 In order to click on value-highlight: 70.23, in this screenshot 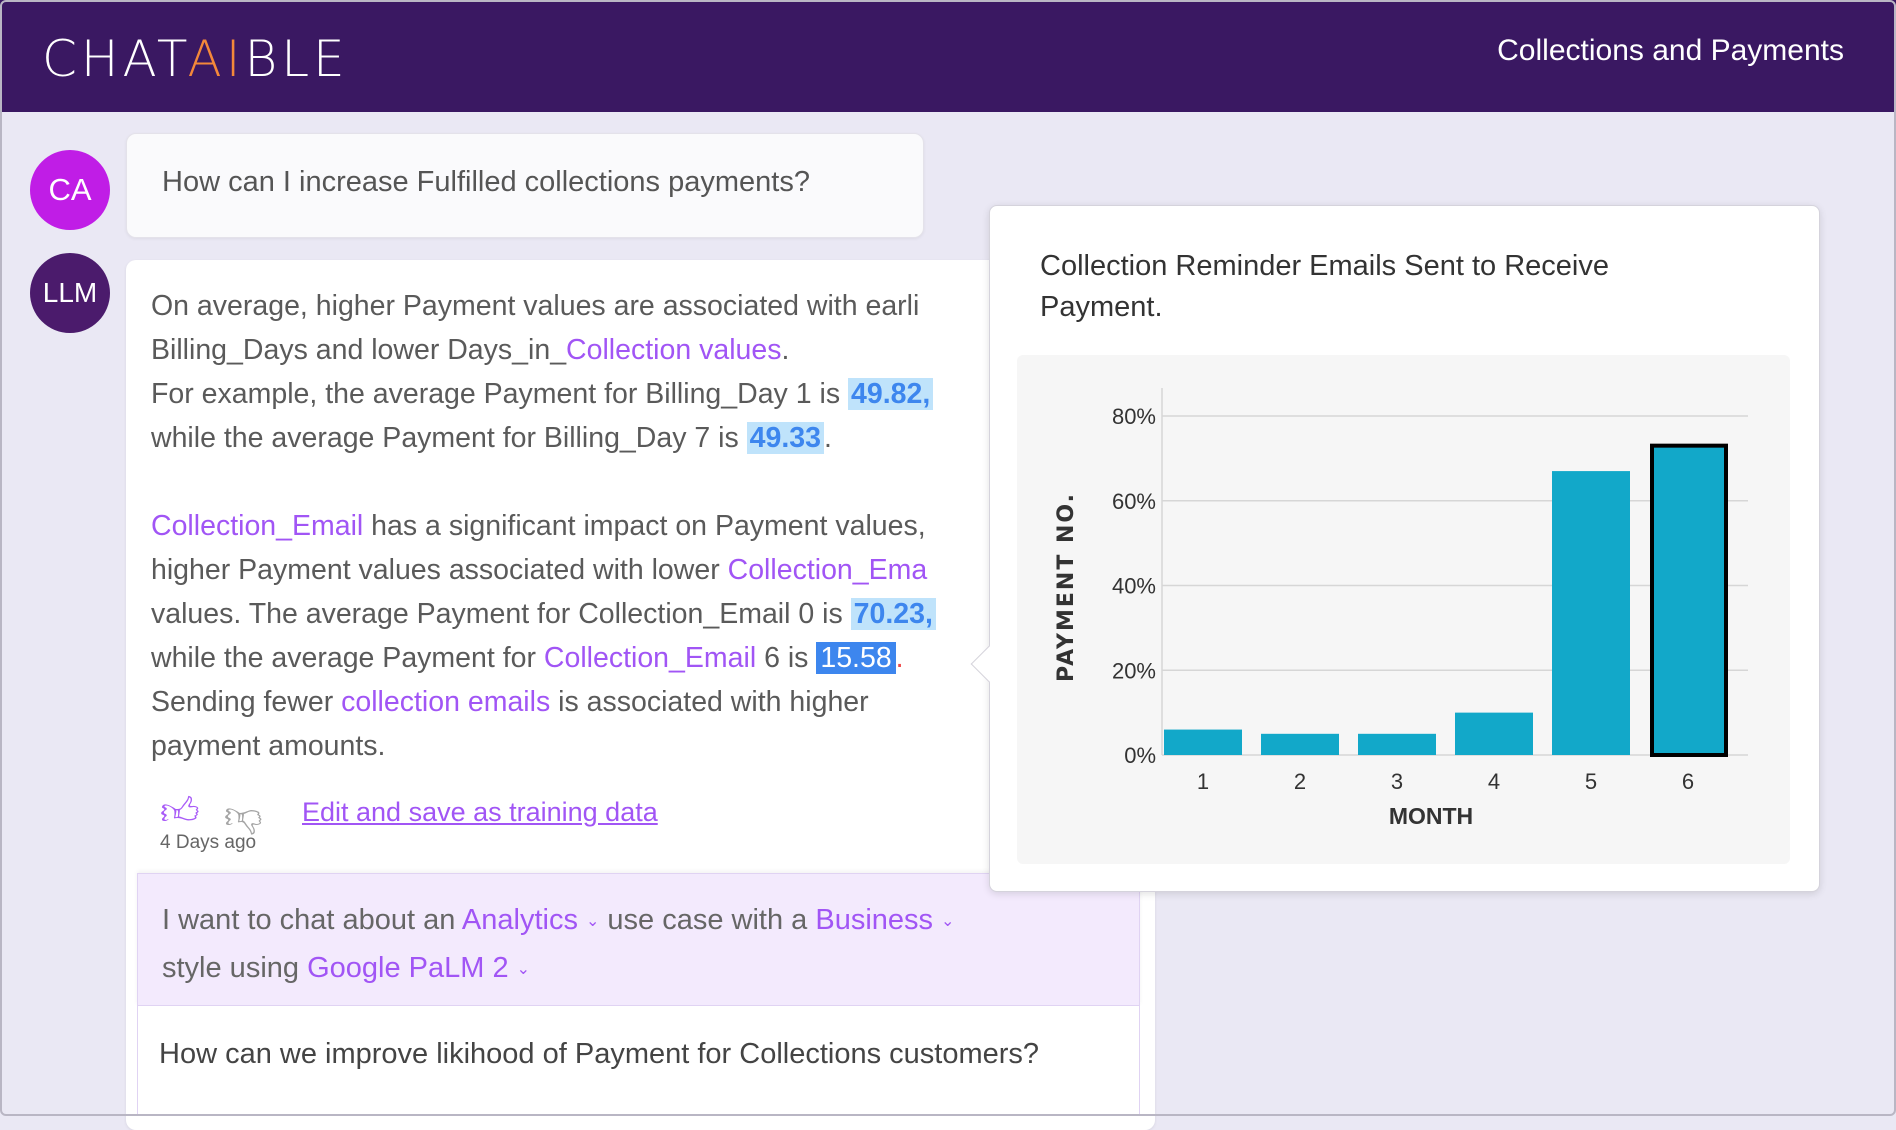, I will do `click(893, 614)`.